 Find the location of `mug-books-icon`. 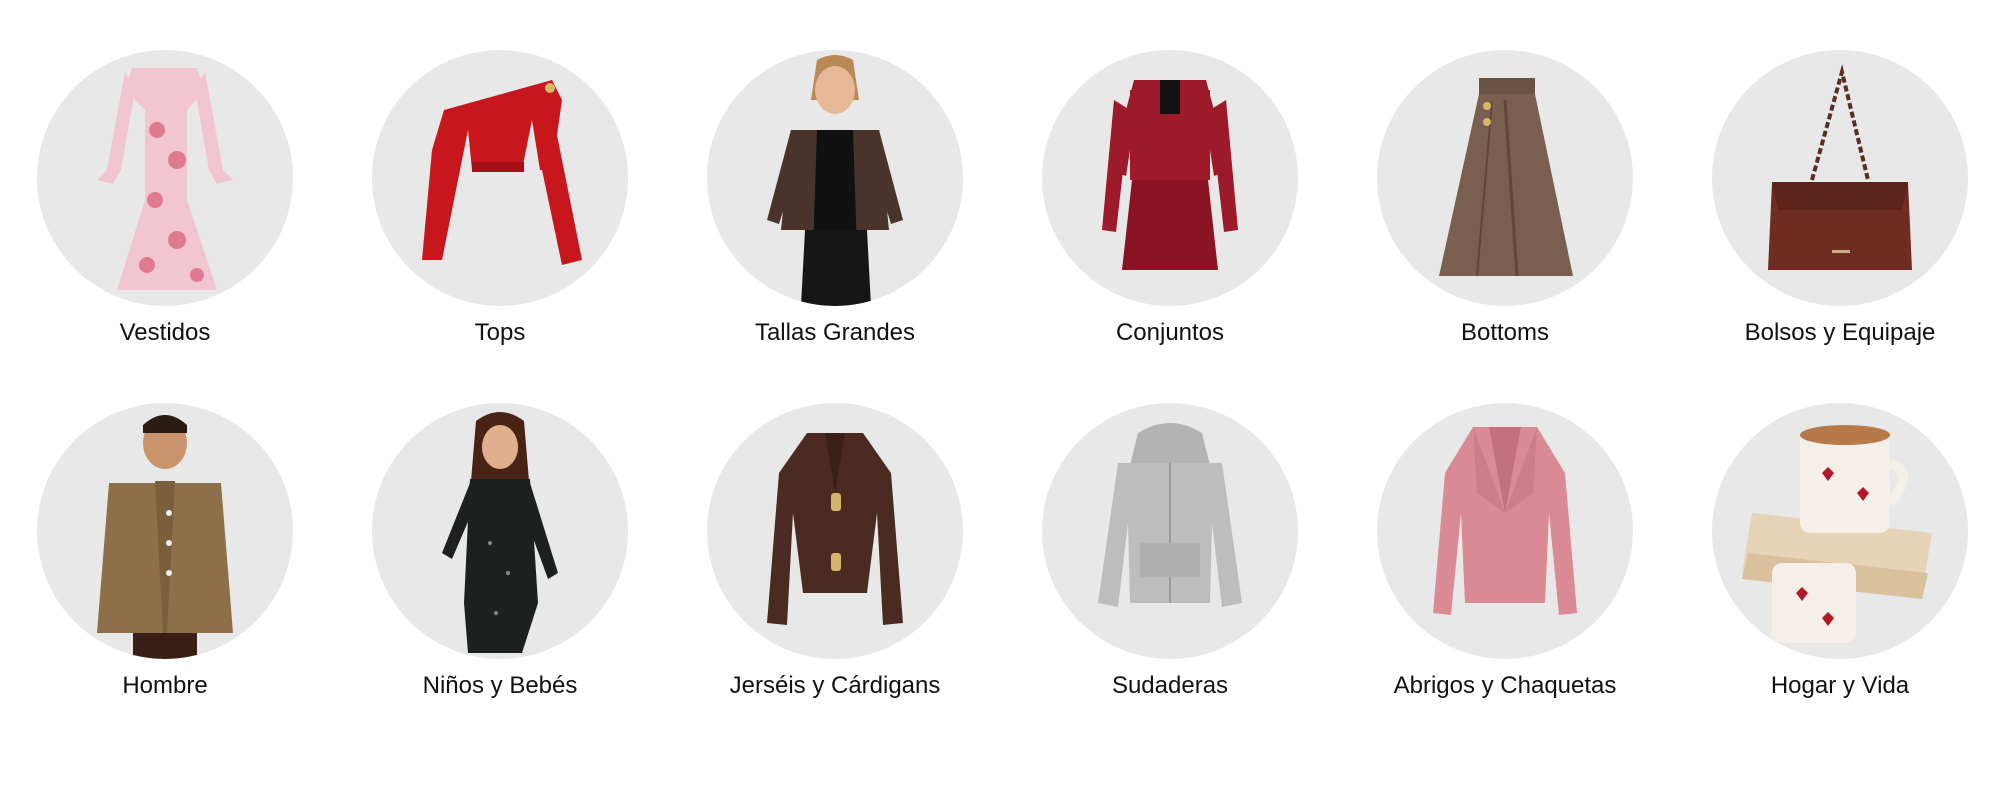

mug-books-icon is located at coordinates (1837, 534).